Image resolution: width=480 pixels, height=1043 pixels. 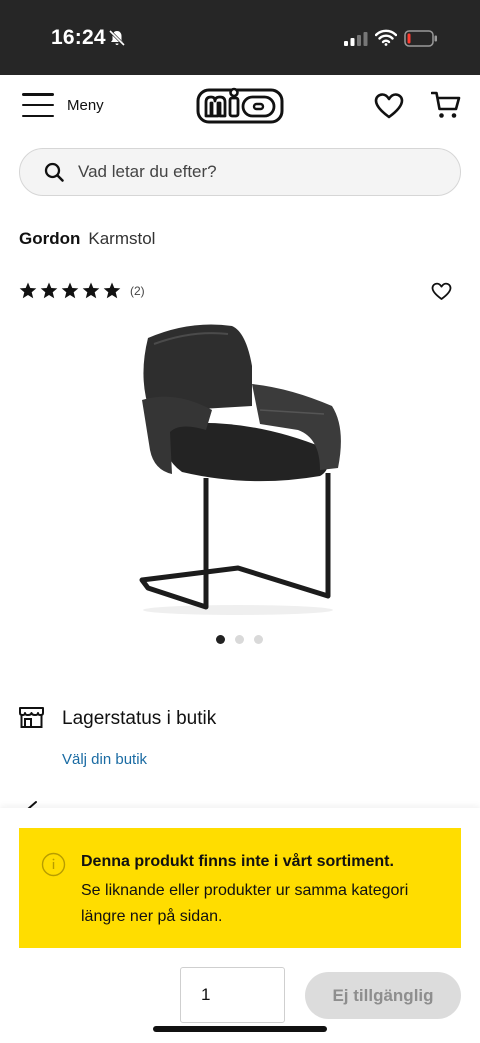 What do you see at coordinates (78, 37) in the screenshot?
I see `status-time: 16:24` at bounding box center [78, 37].